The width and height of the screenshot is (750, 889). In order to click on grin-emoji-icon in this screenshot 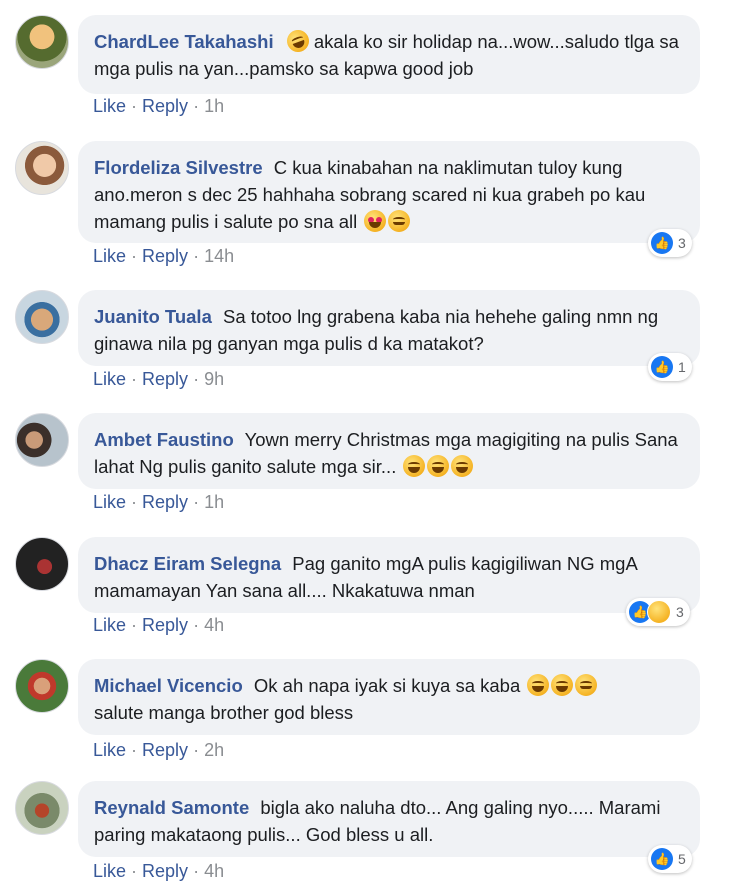, I will do `click(538, 685)`.